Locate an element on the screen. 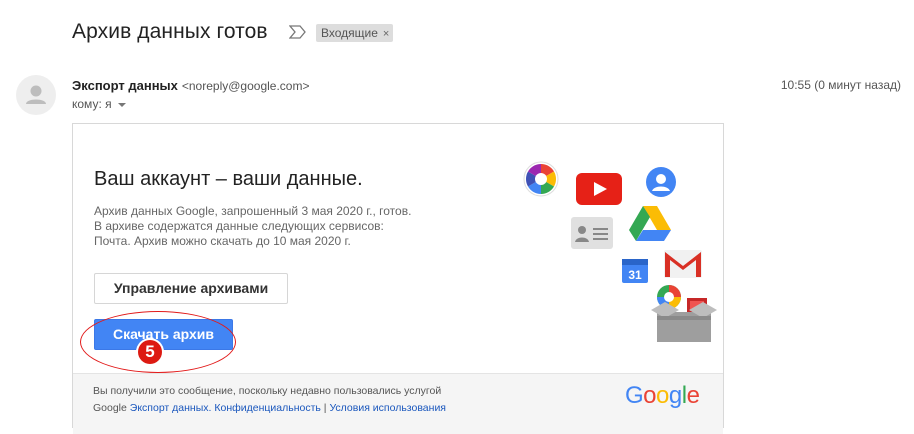 Image resolution: width=914 pixels, height=434 pixels. services-illustration: 31 is located at coordinates (618, 254).